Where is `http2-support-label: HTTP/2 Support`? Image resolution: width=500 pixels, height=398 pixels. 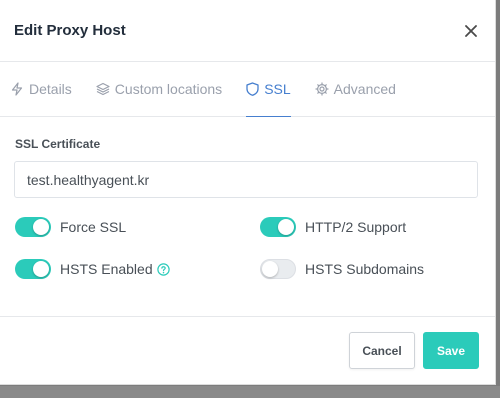 http2-support-label: HTTP/2 Support is located at coordinates (356, 227).